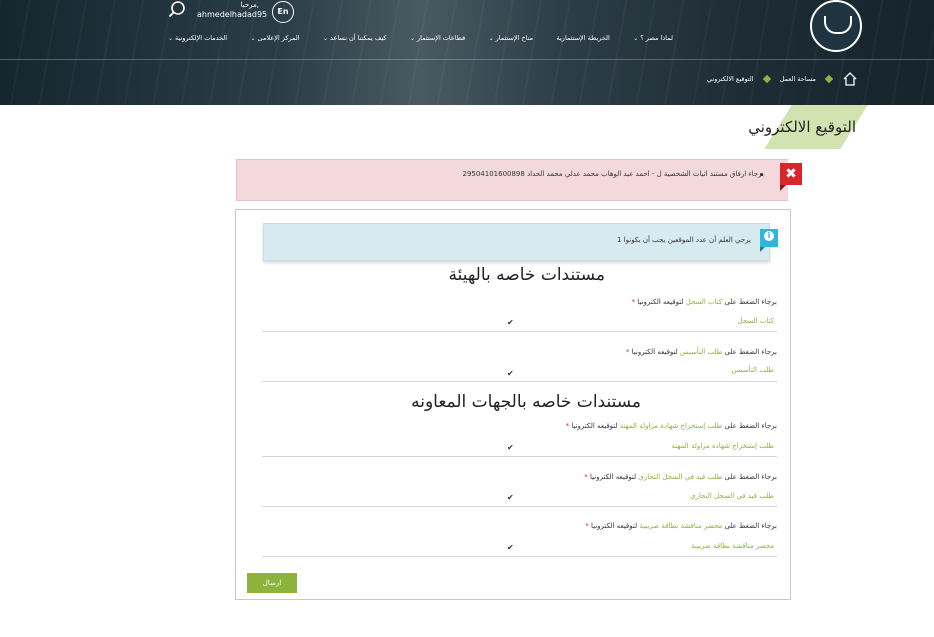 This screenshot has height=637, width=934. I want to click on logo-emblem-icon, so click(838, 25).